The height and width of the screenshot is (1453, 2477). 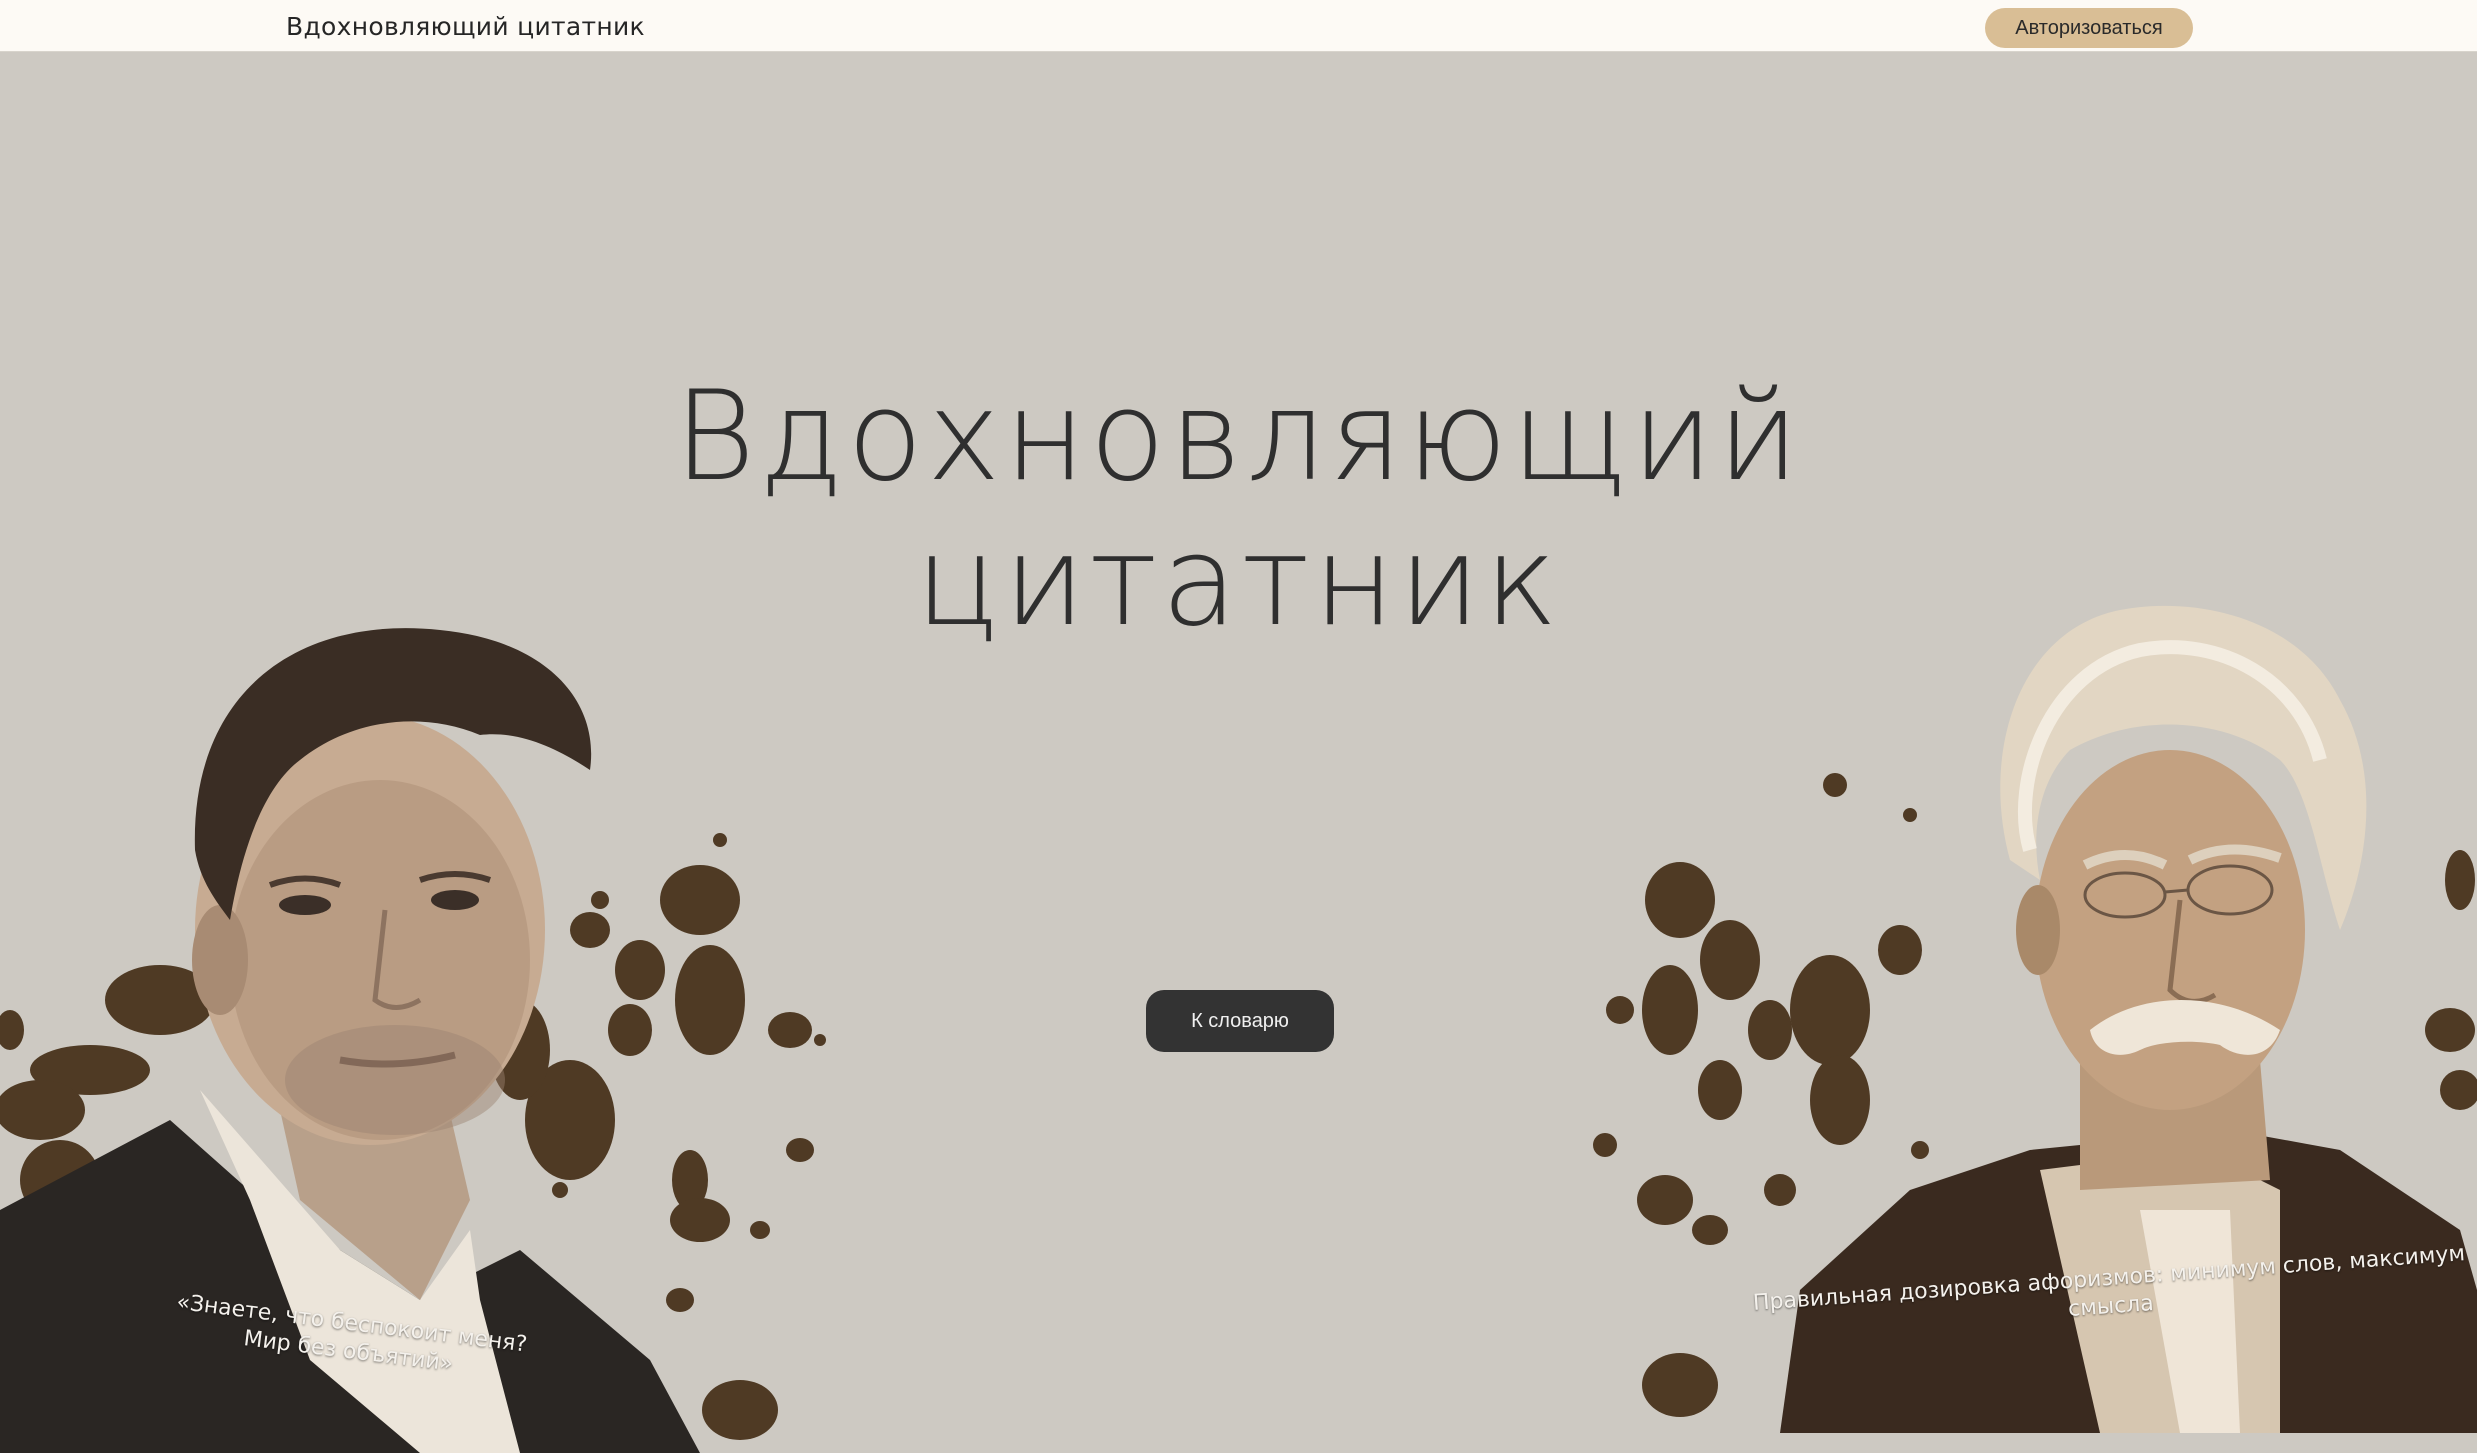 What do you see at coordinates (1240, 1021) in the screenshot?
I see `to-dictionary-button: К словарю` at bounding box center [1240, 1021].